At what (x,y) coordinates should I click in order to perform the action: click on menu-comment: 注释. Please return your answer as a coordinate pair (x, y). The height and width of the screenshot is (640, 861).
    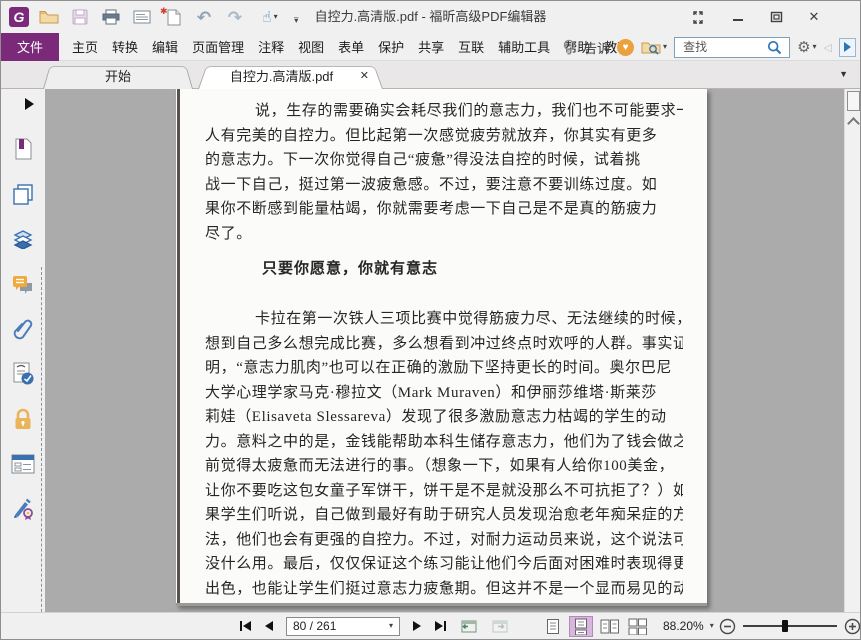
    Looking at the image, I should click on (271, 46).